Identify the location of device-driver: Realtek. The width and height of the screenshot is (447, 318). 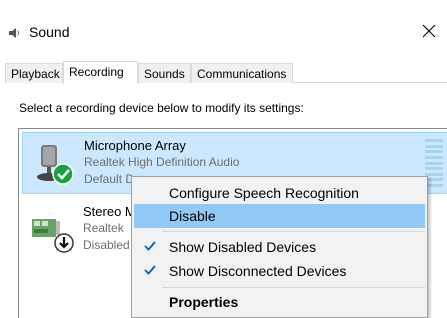
(103, 228).